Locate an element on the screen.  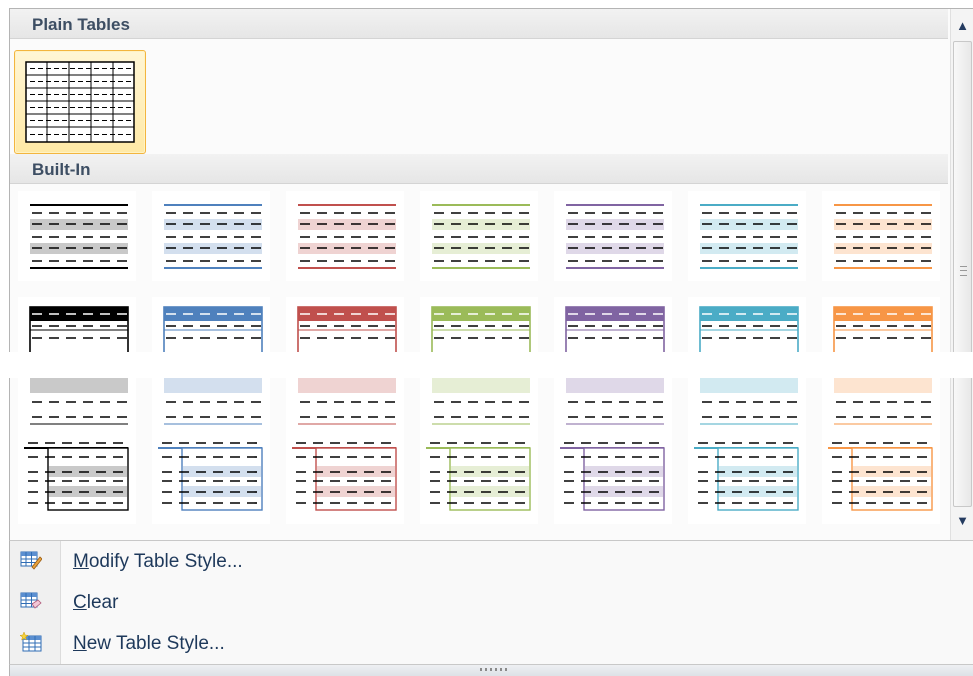
scroll-up-arrow-icon: ▲ is located at coordinates (962, 25).